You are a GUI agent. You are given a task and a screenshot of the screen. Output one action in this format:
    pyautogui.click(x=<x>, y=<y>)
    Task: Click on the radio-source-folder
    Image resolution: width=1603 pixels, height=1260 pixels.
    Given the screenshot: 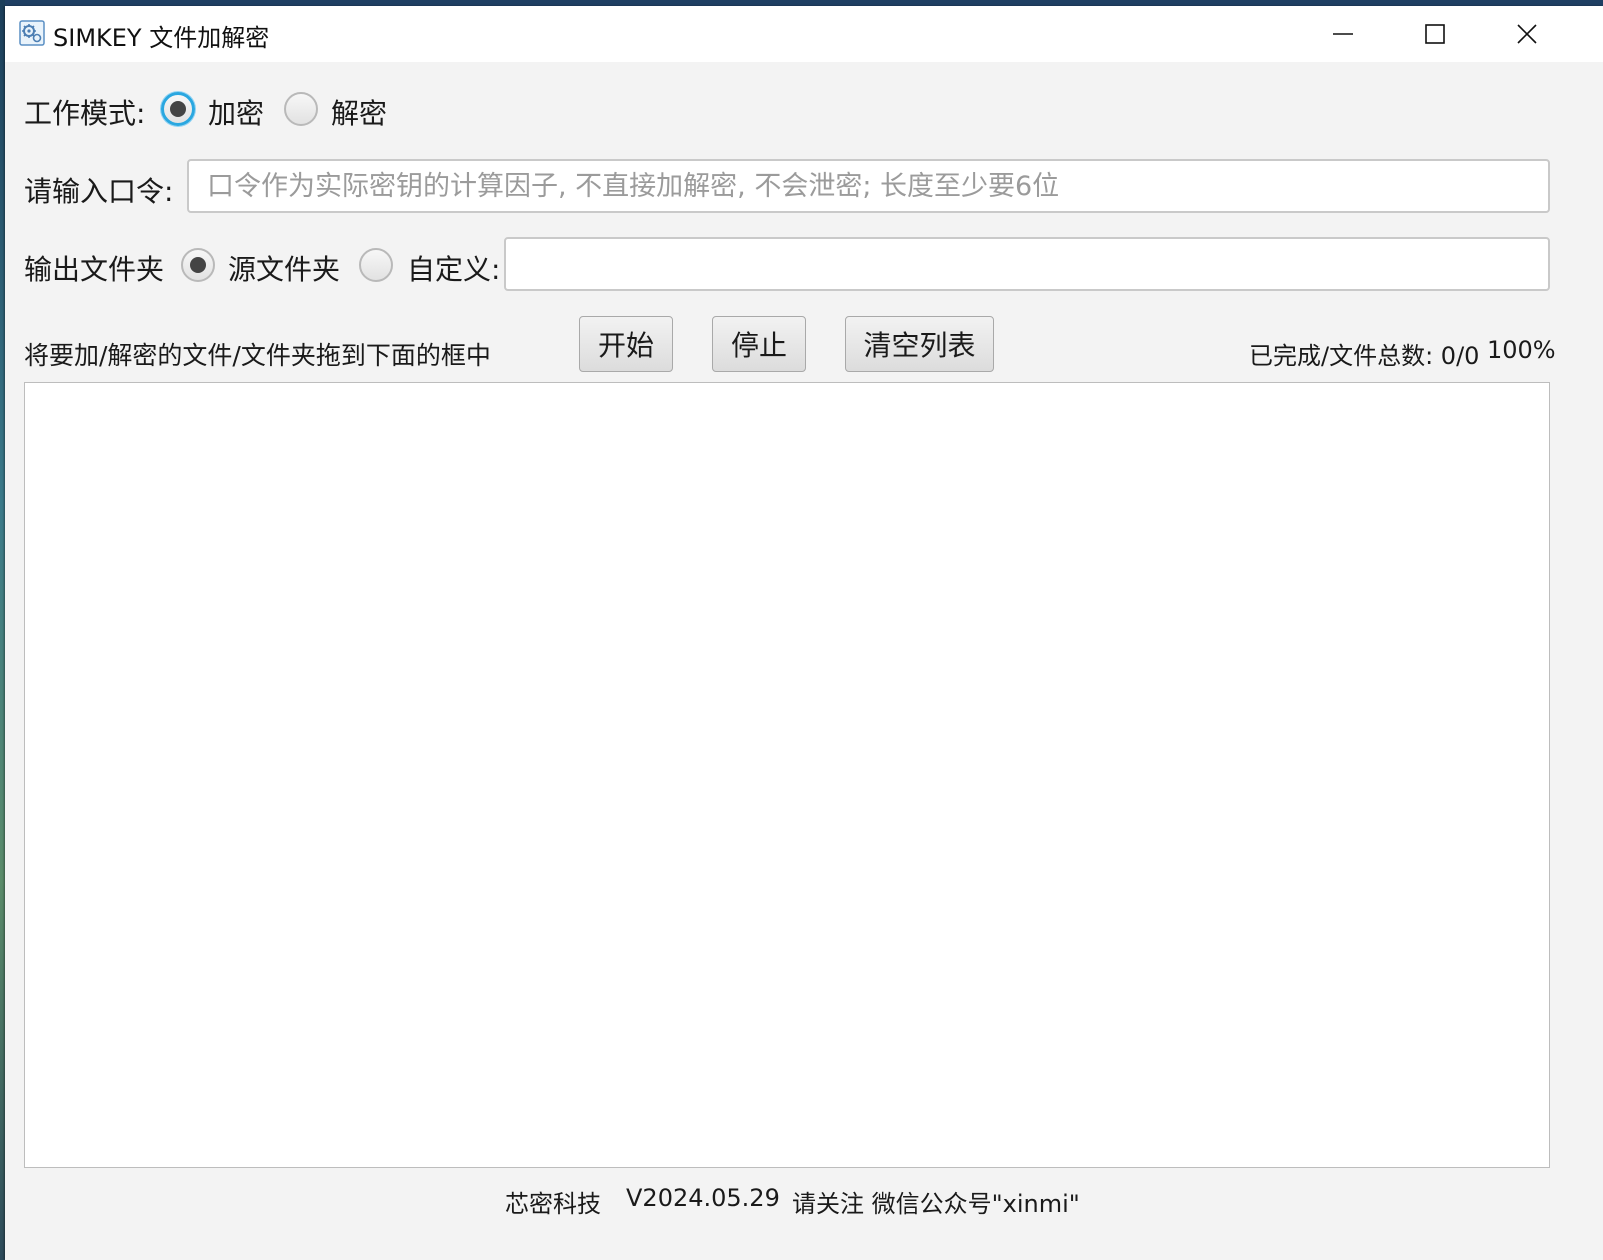 What is the action you would take?
    pyautogui.click(x=198, y=265)
    